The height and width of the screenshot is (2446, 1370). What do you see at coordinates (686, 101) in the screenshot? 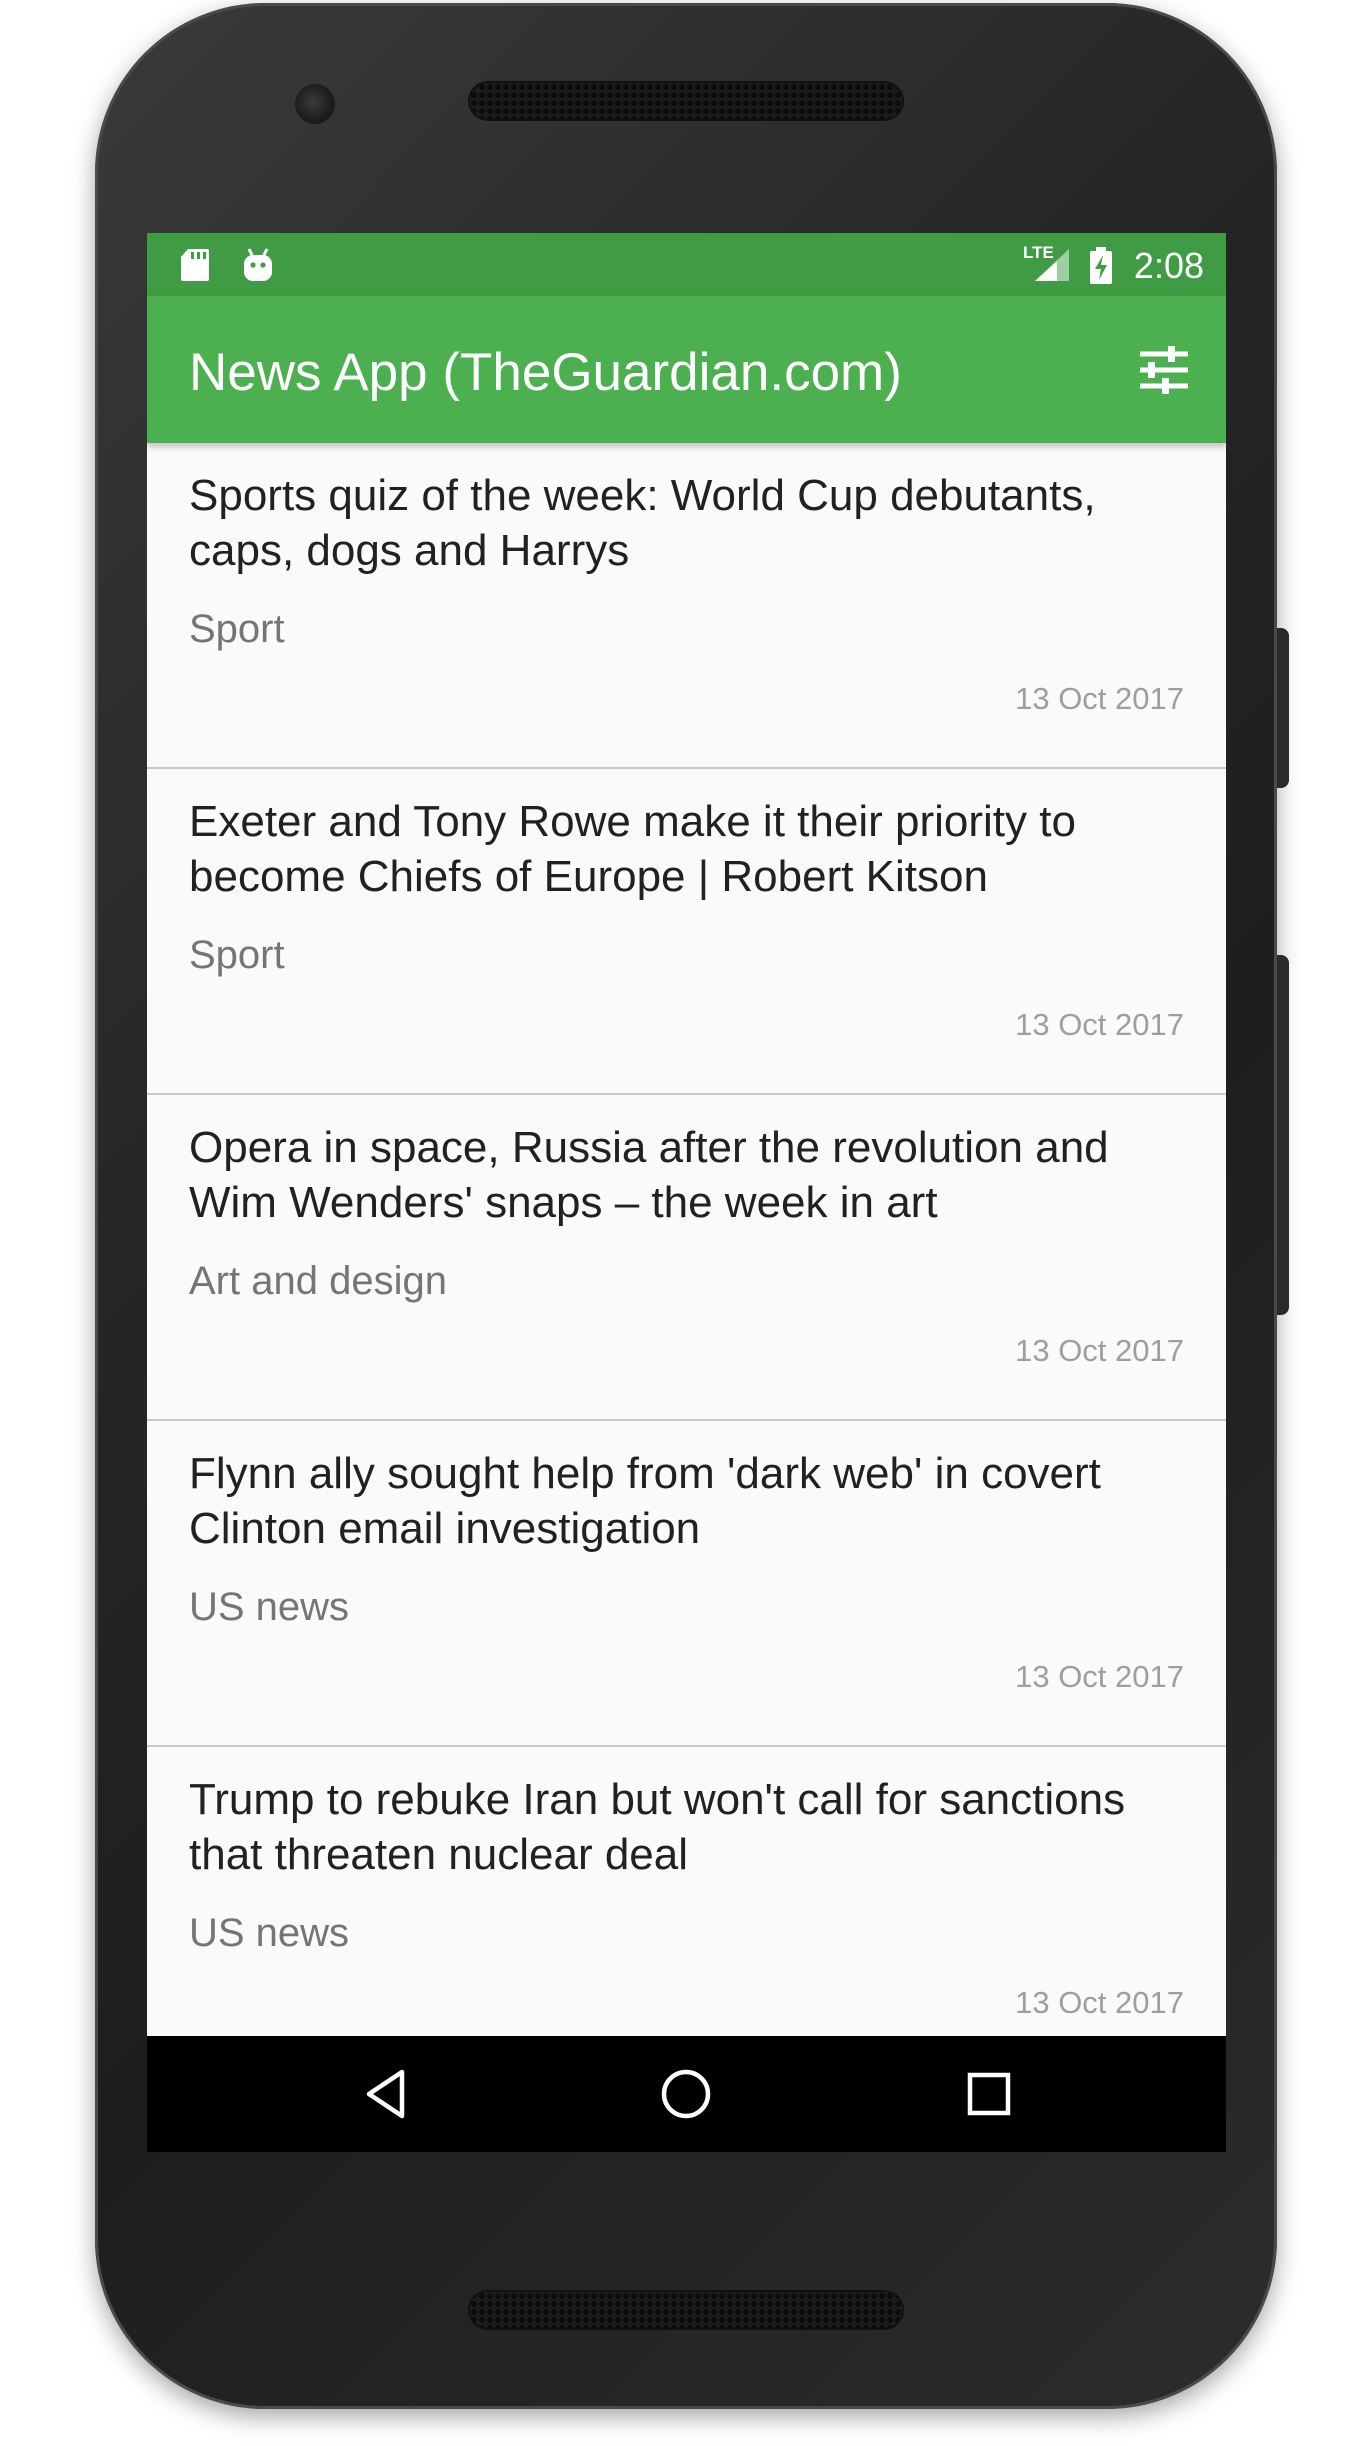
I see `earpiece-speaker` at bounding box center [686, 101].